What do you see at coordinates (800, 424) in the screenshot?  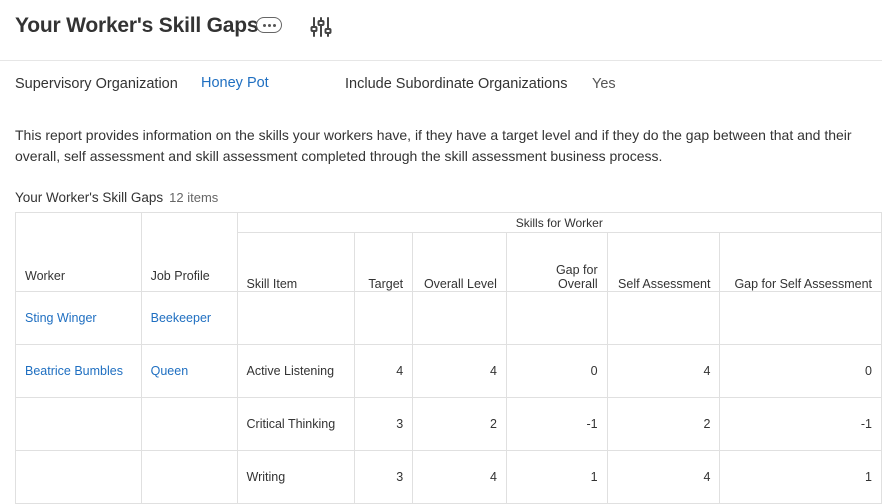 I see `gap-self-cell: -1` at bounding box center [800, 424].